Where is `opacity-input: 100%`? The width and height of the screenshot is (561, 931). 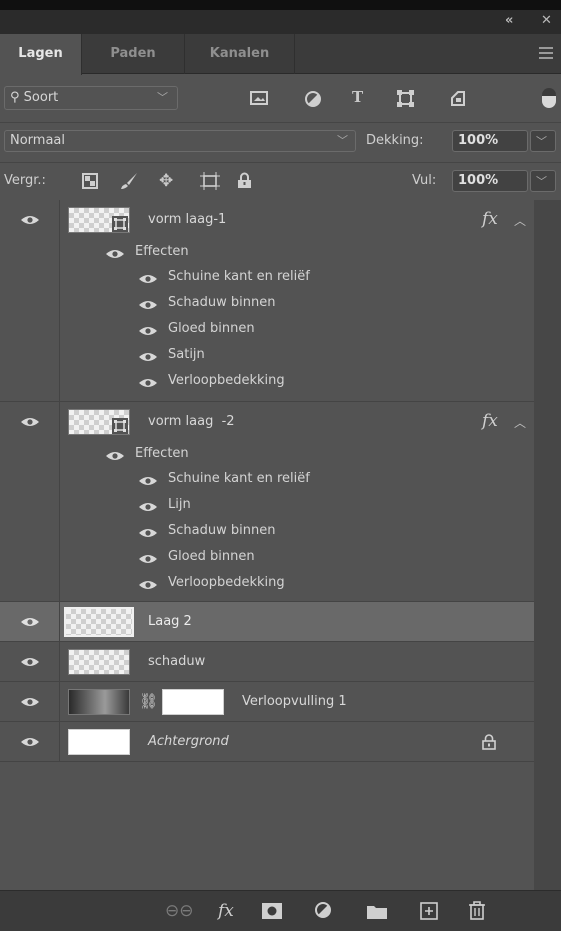
opacity-input: 100% is located at coordinates (490, 141).